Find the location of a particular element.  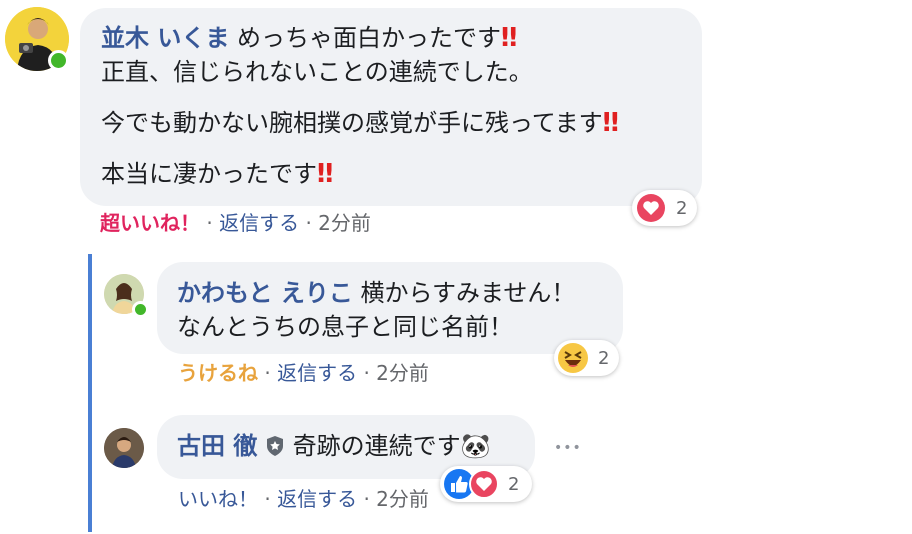

reply-text: 横からすみません！ is located at coordinates (468, 293).